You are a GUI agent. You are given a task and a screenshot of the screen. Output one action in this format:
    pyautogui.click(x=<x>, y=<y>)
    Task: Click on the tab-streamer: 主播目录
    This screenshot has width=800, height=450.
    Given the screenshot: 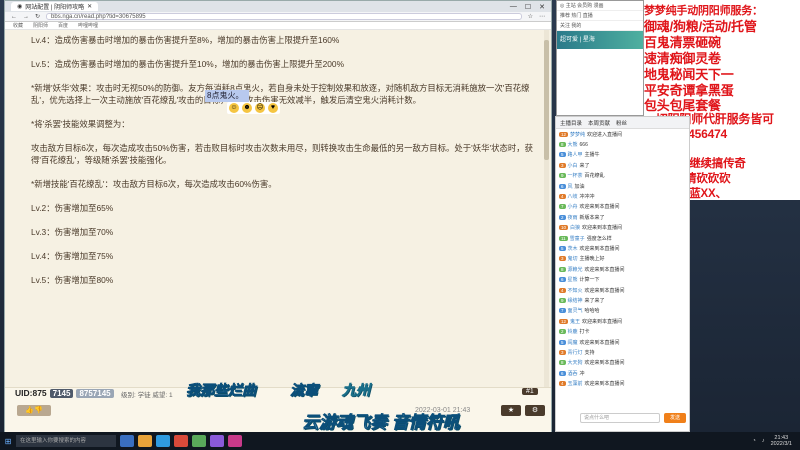 What is the action you would take?
    pyautogui.click(x=571, y=123)
    